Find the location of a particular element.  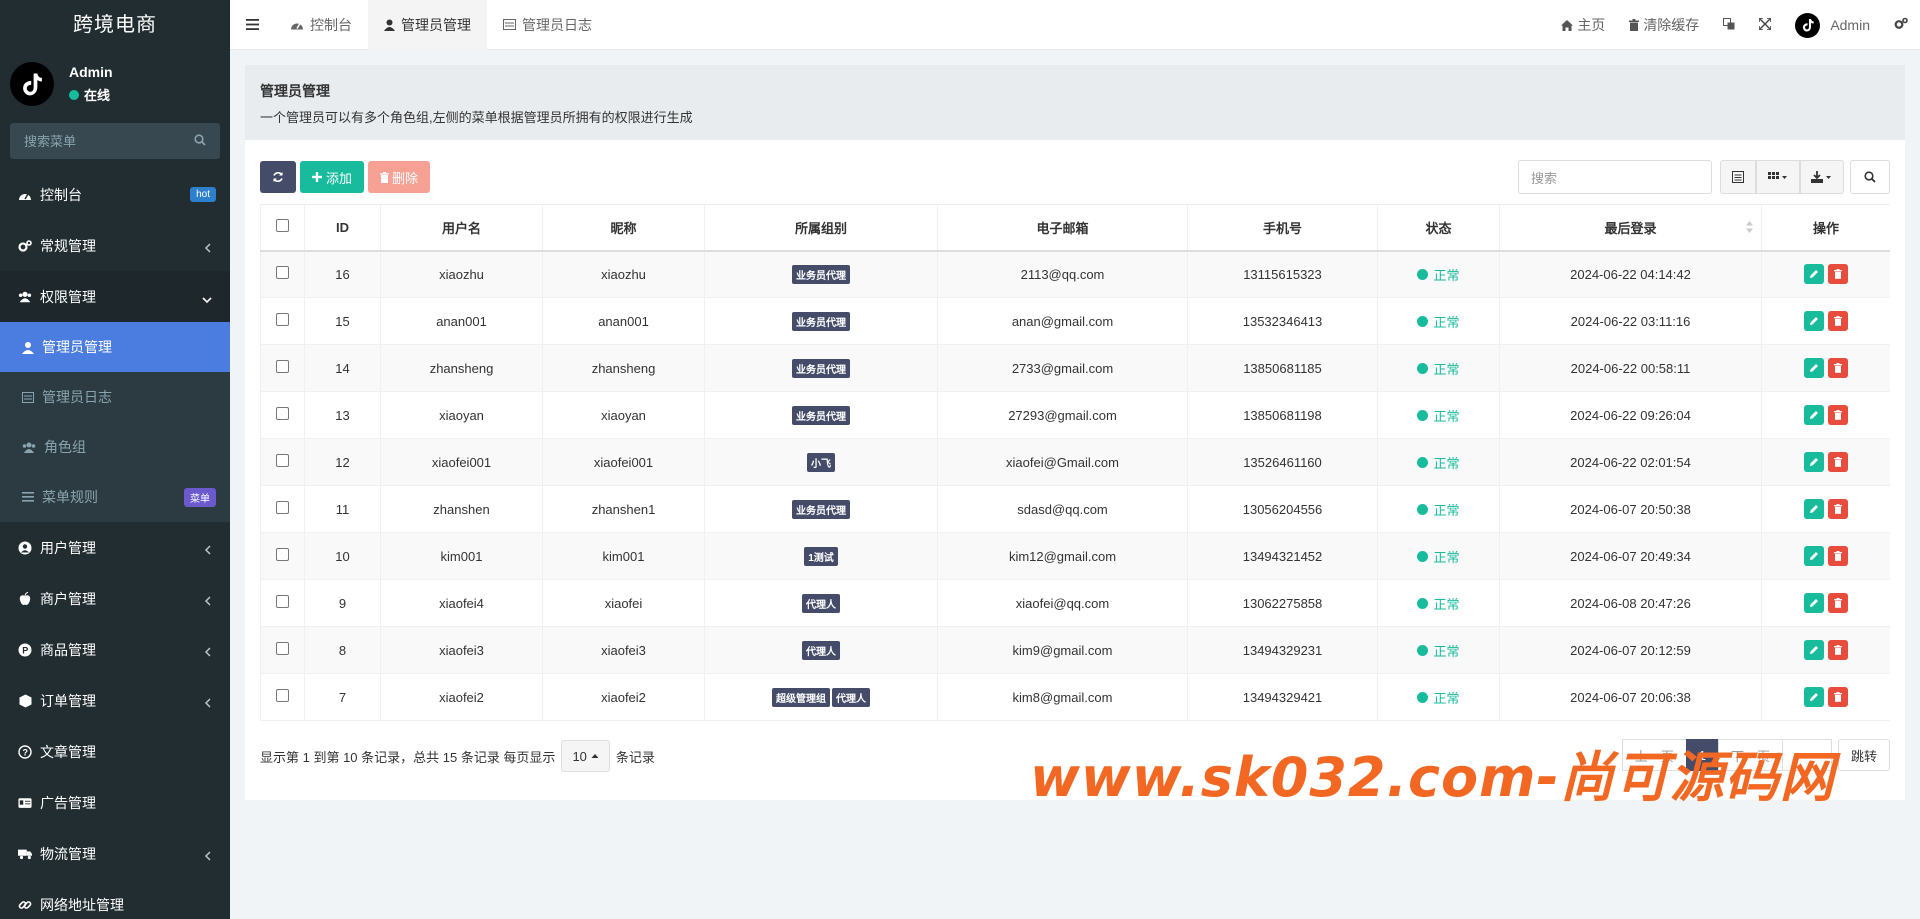

tab-admin-log: 管理员日志 is located at coordinates (547, 25).